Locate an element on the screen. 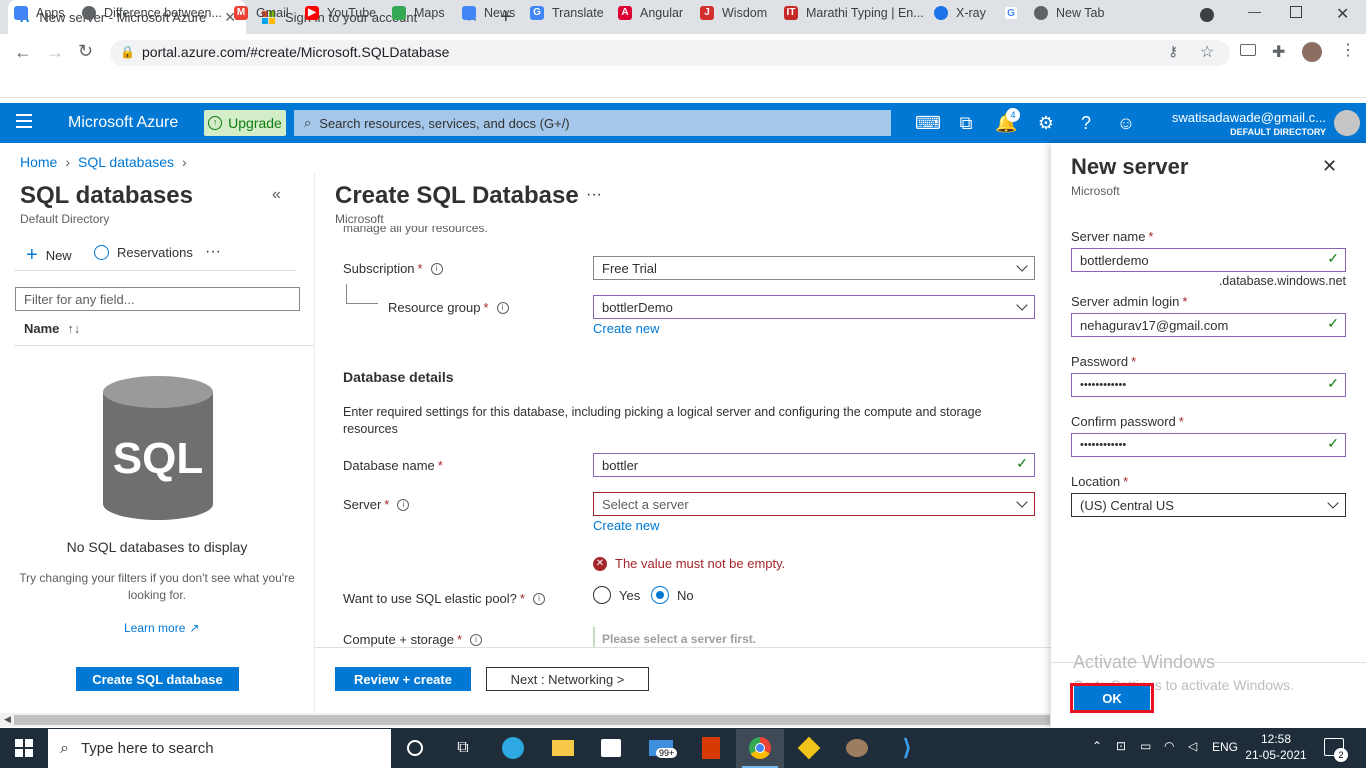 The image size is (1366, 768). avatar is located at coordinates (1347, 123).